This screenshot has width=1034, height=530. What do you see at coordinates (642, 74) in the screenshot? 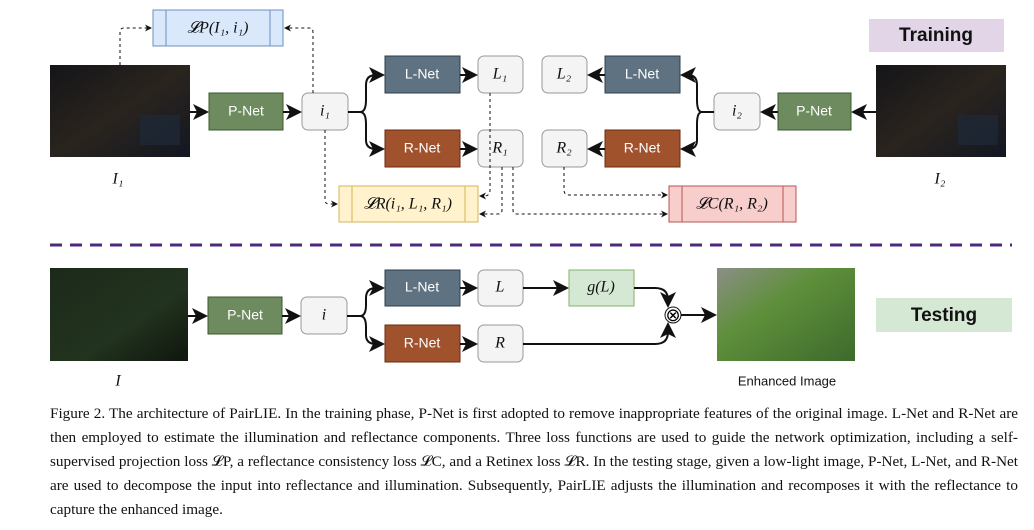
I see `lnet-2-label: L-Net` at bounding box center [642, 74].